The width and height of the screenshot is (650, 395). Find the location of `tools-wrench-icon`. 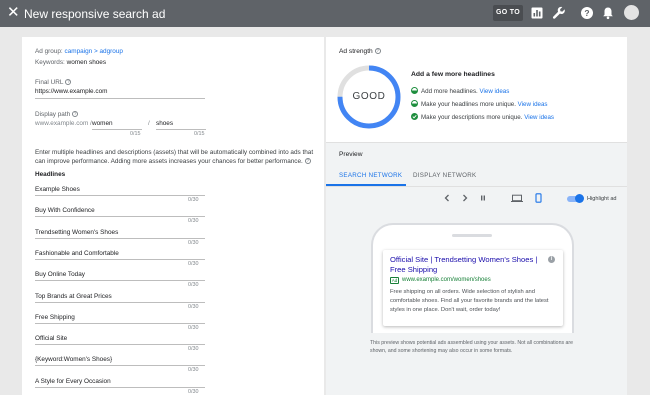

tools-wrench-icon is located at coordinates (559, 13).